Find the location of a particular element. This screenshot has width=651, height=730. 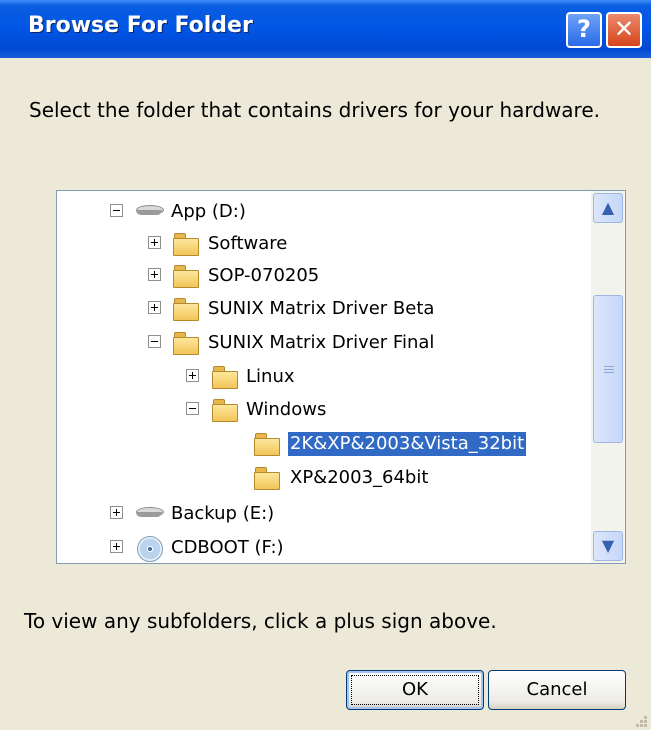

chevron-down-icon: ▼ is located at coordinates (608, 545).